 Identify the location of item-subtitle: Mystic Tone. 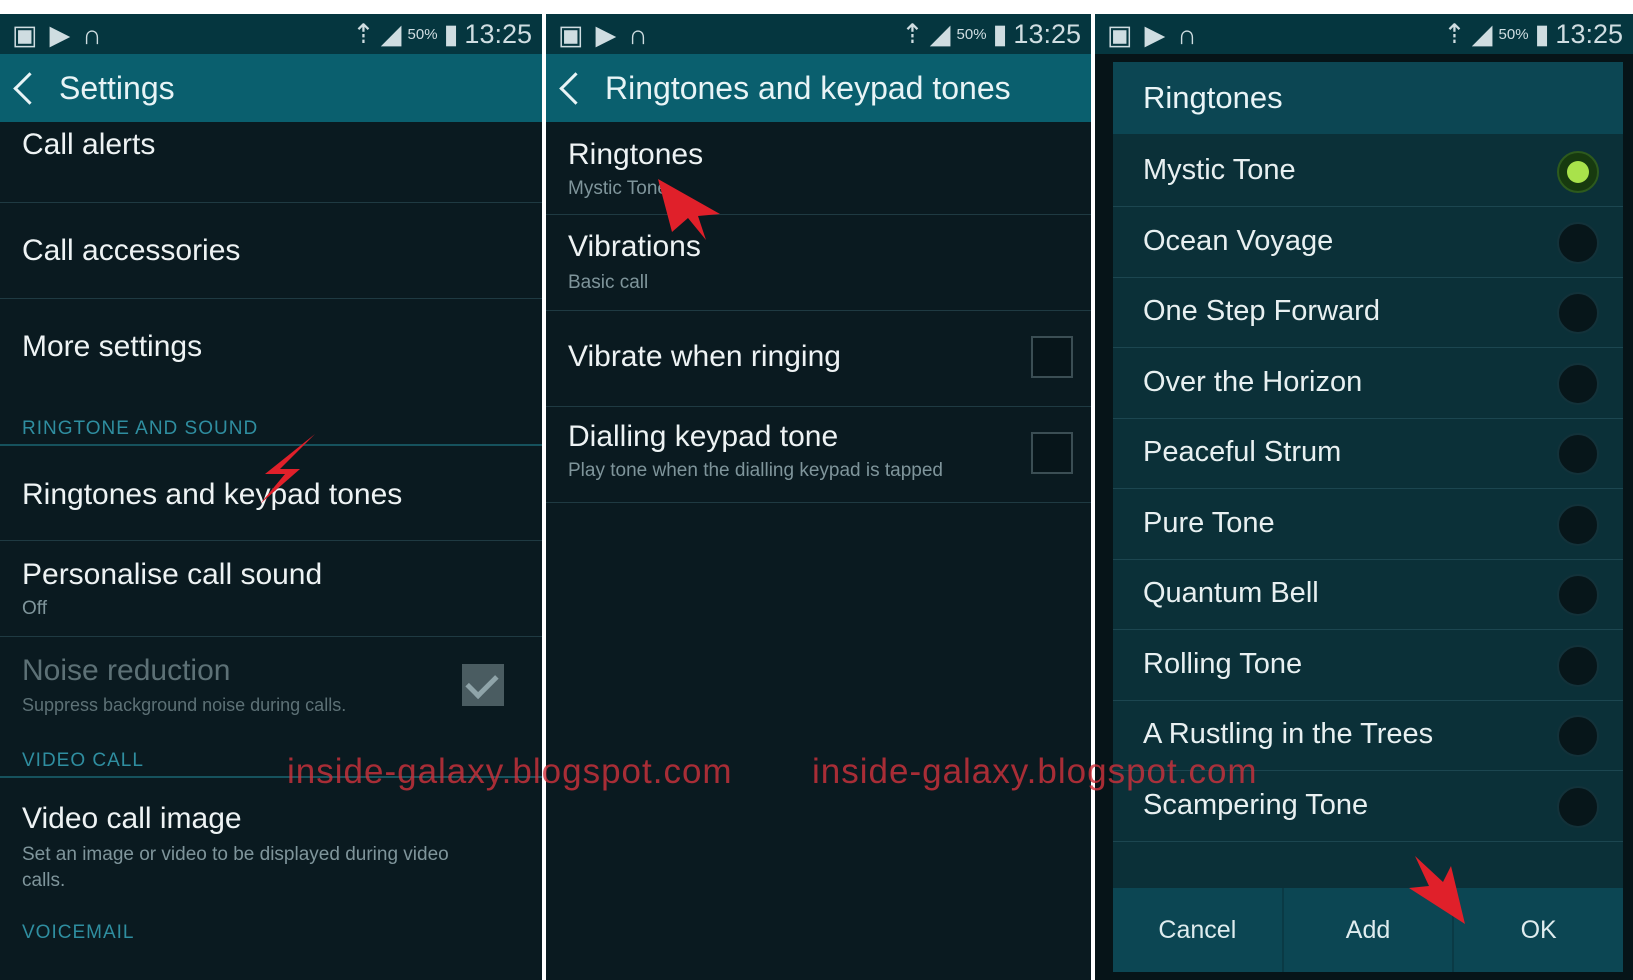
(618, 188).